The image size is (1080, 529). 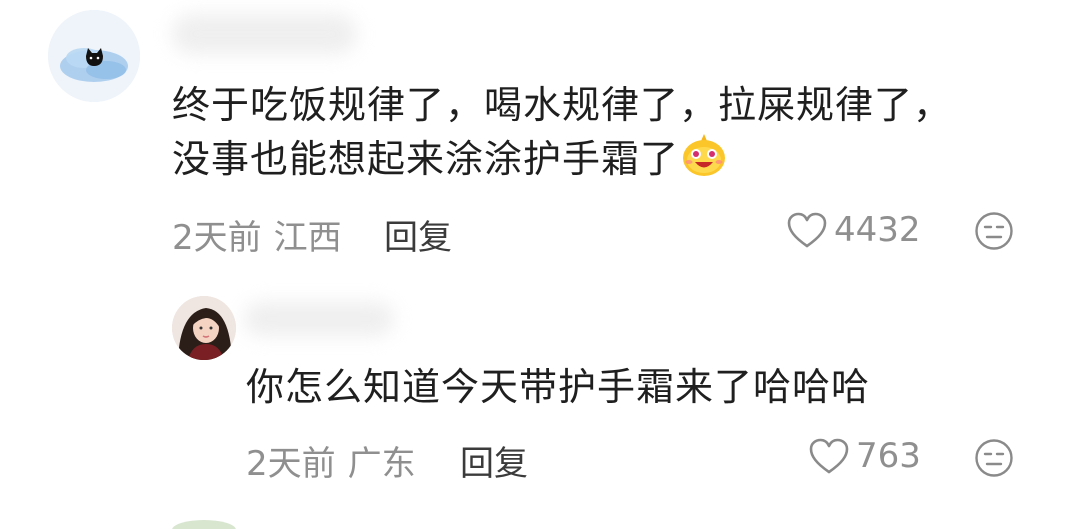 I want to click on comment-meta: 2天前 江西, so click(x=257, y=234).